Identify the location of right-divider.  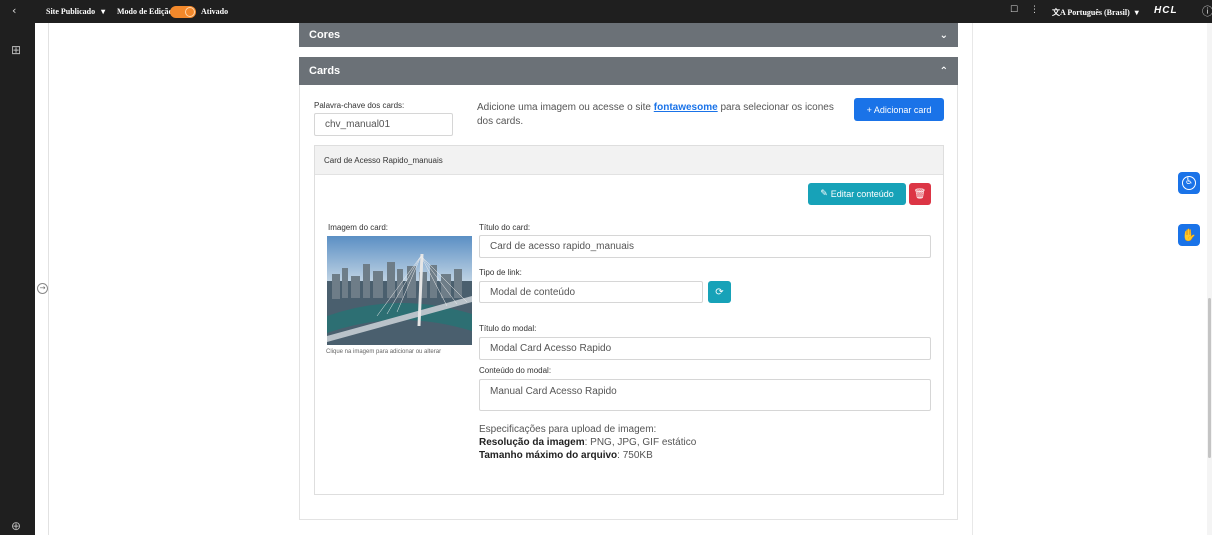
(972, 279).